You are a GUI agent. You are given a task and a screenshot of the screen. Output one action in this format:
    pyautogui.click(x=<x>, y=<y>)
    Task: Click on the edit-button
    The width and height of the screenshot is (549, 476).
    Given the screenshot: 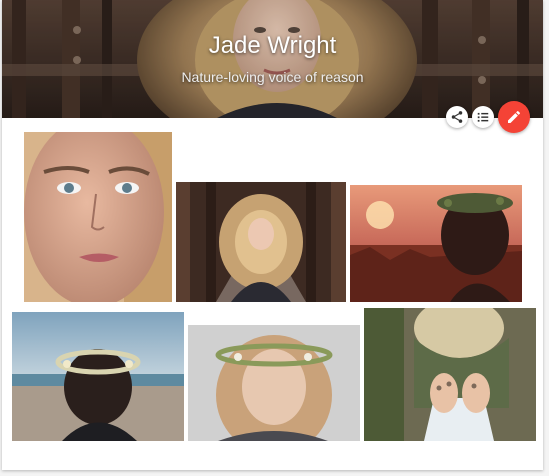 What is the action you would take?
    pyautogui.click(x=514, y=117)
    